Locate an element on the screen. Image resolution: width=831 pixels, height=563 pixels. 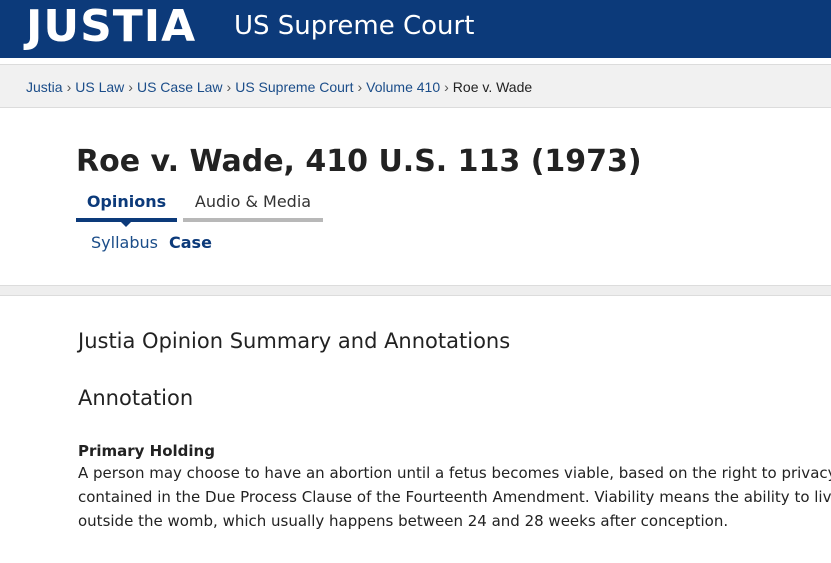
tab-opinions-label: Opinions is located at coordinates (126, 201).